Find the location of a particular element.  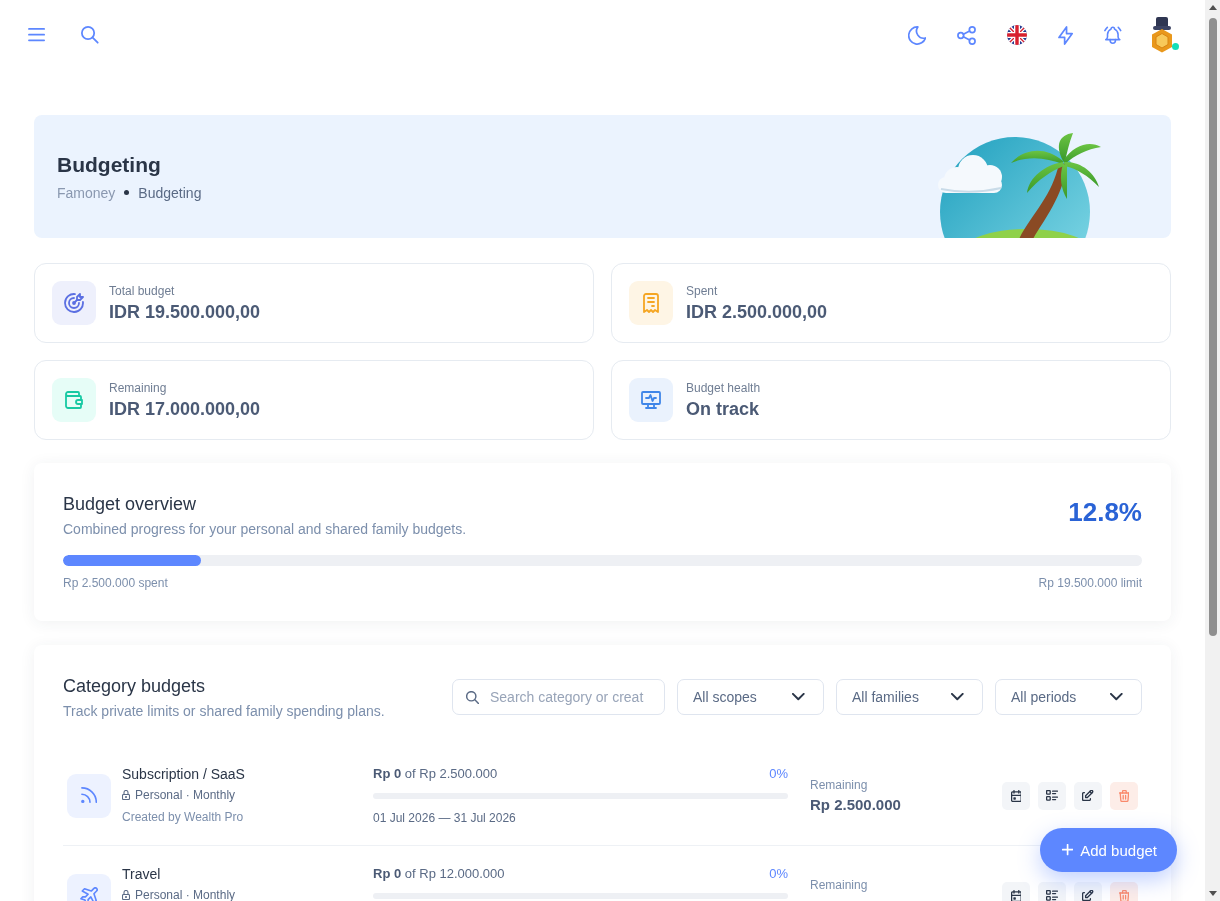

medal-avatar-icon is located at coordinates (1162, 35).